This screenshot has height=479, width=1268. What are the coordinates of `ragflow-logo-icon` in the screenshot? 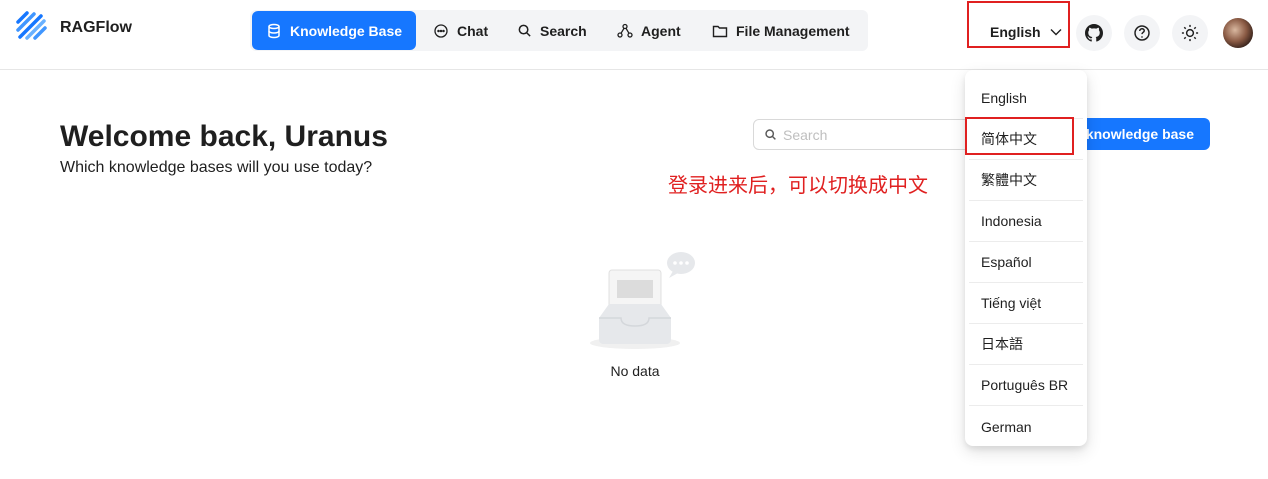 It's located at (31, 25).